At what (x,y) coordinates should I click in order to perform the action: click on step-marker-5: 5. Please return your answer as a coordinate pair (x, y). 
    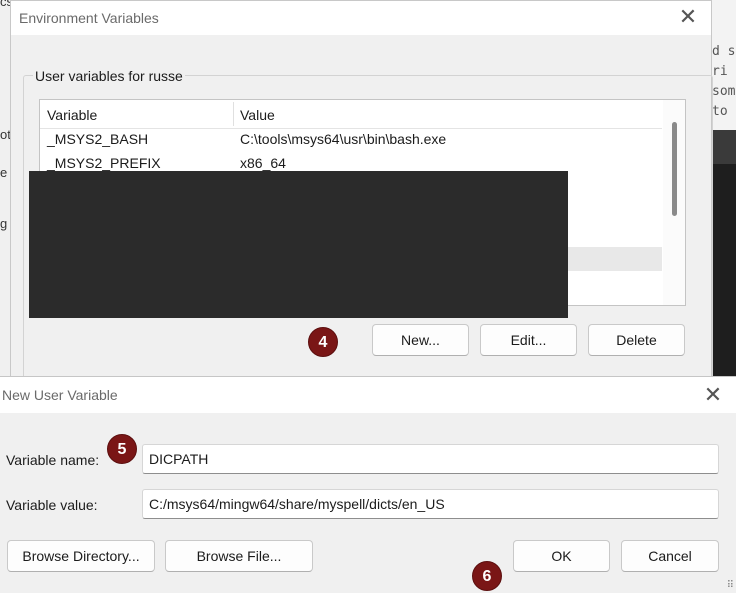
    Looking at the image, I should click on (122, 449).